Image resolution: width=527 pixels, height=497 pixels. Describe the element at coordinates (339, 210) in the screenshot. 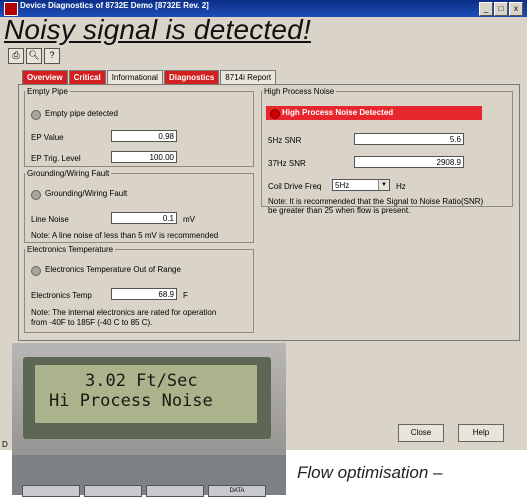

I see `snr-note-line2: be greater than 25 when flow is present.` at that location.